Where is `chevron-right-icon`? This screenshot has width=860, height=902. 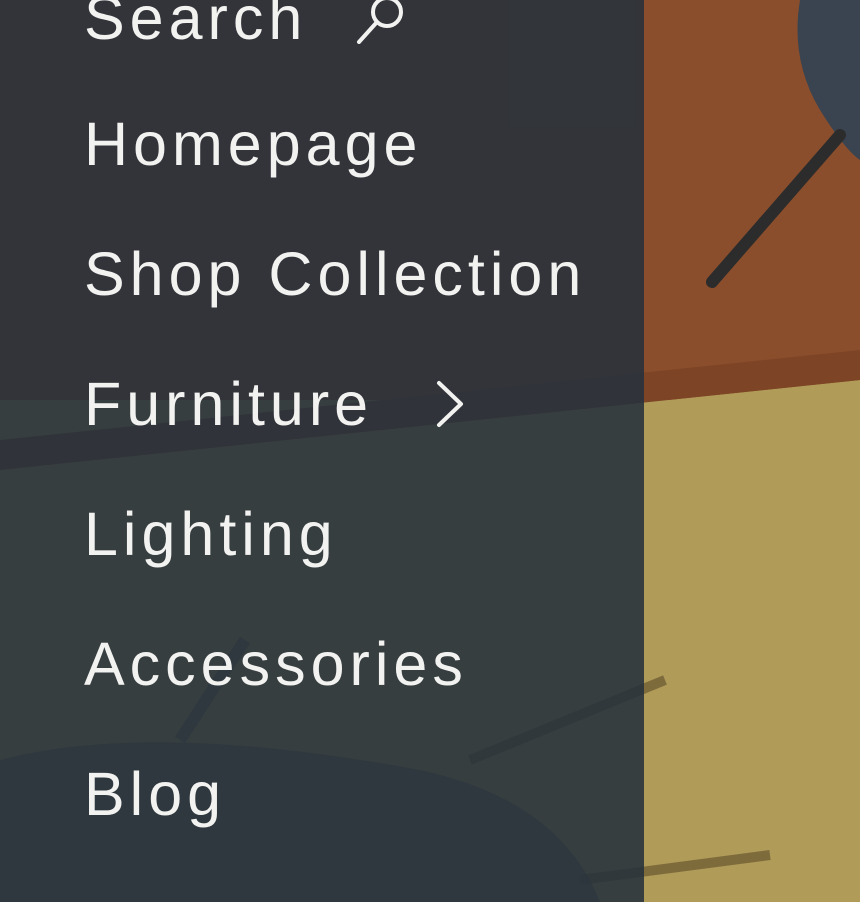 chevron-right-icon is located at coordinates (450, 404).